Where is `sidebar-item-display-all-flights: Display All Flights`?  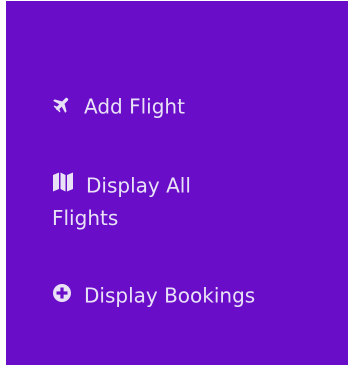 sidebar-item-display-all-flights: Display All Flights is located at coordinates (121, 199).